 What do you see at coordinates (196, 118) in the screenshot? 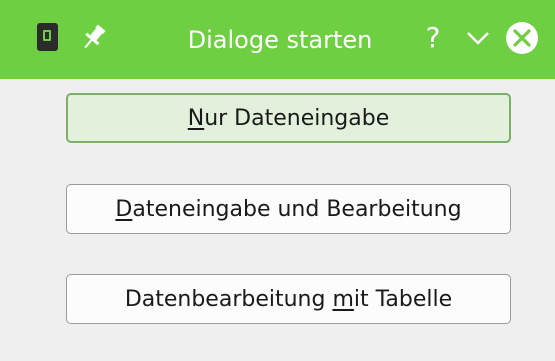
I see `mnemonic-letter: N` at bounding box center [196, 118].